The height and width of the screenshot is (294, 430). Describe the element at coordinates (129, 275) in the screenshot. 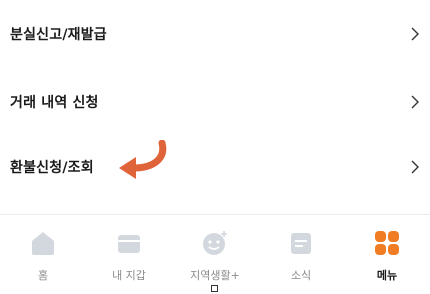

I see `tab-label: 내 지갑` at that location.